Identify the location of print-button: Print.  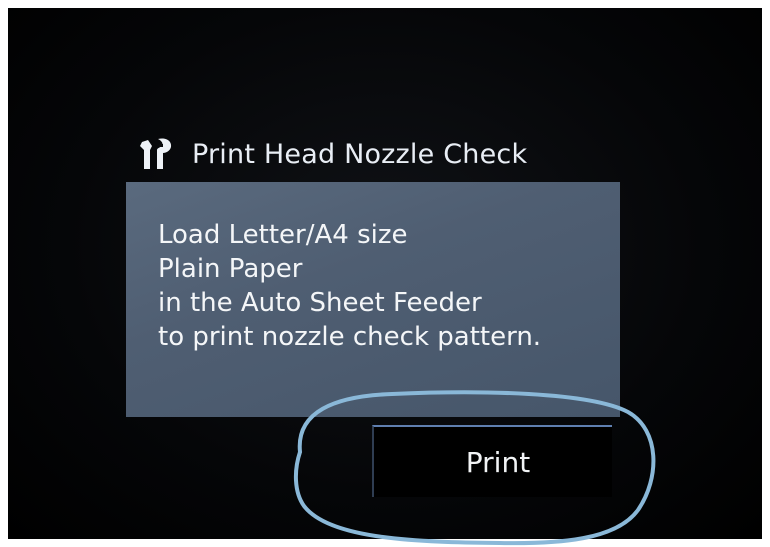
(492, 461).